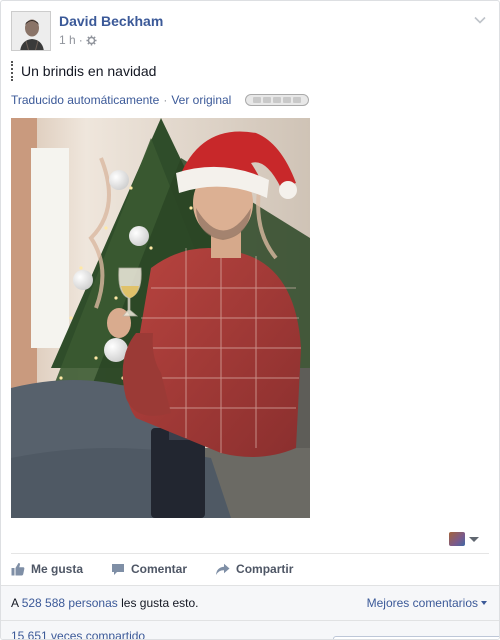 The image size is (500, 640). I want to click on profile-picture-icon, so click(31, 31).